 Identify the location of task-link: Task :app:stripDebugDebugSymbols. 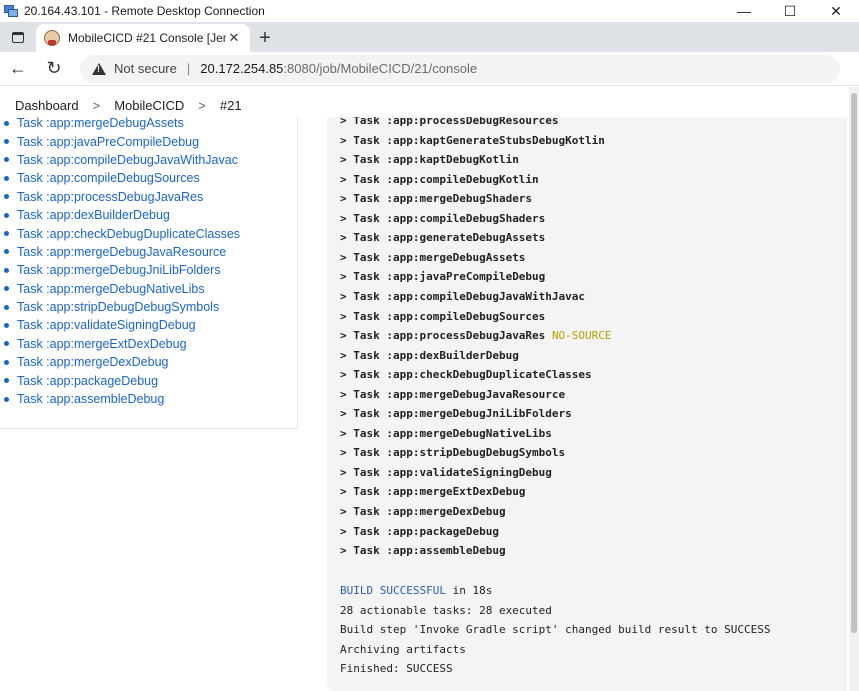
(150, 307).